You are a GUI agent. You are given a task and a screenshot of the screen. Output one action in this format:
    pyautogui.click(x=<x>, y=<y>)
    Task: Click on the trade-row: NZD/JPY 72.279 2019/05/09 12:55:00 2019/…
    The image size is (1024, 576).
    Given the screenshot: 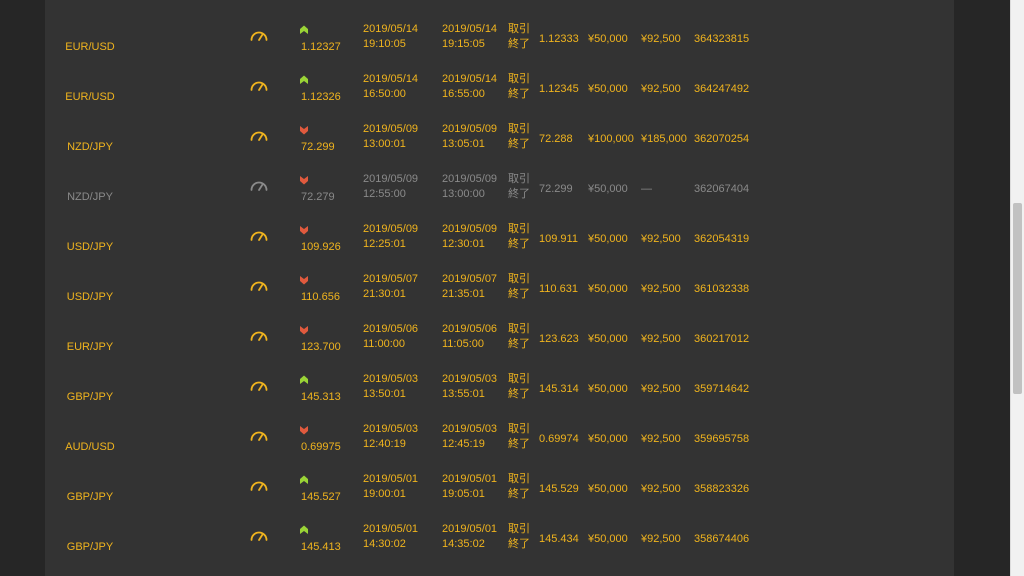 What is the action you would take?
    pyautogui.click(x=499, y=195)
    